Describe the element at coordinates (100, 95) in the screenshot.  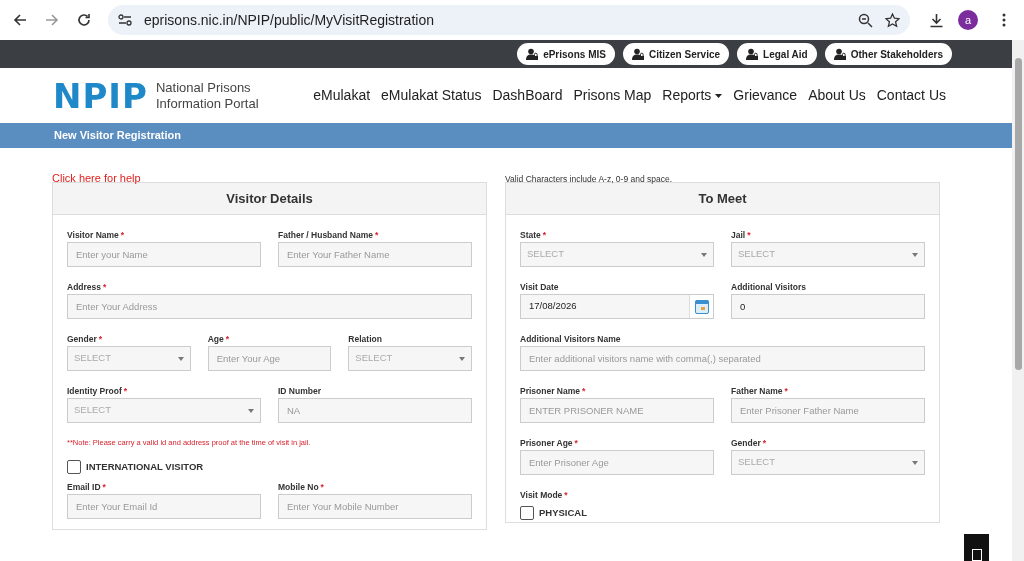
I see `logo-mark: NPIP` at that location.